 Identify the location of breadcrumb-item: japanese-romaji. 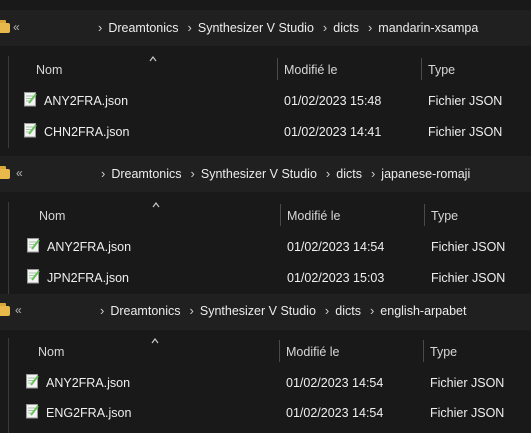
(425, 174).